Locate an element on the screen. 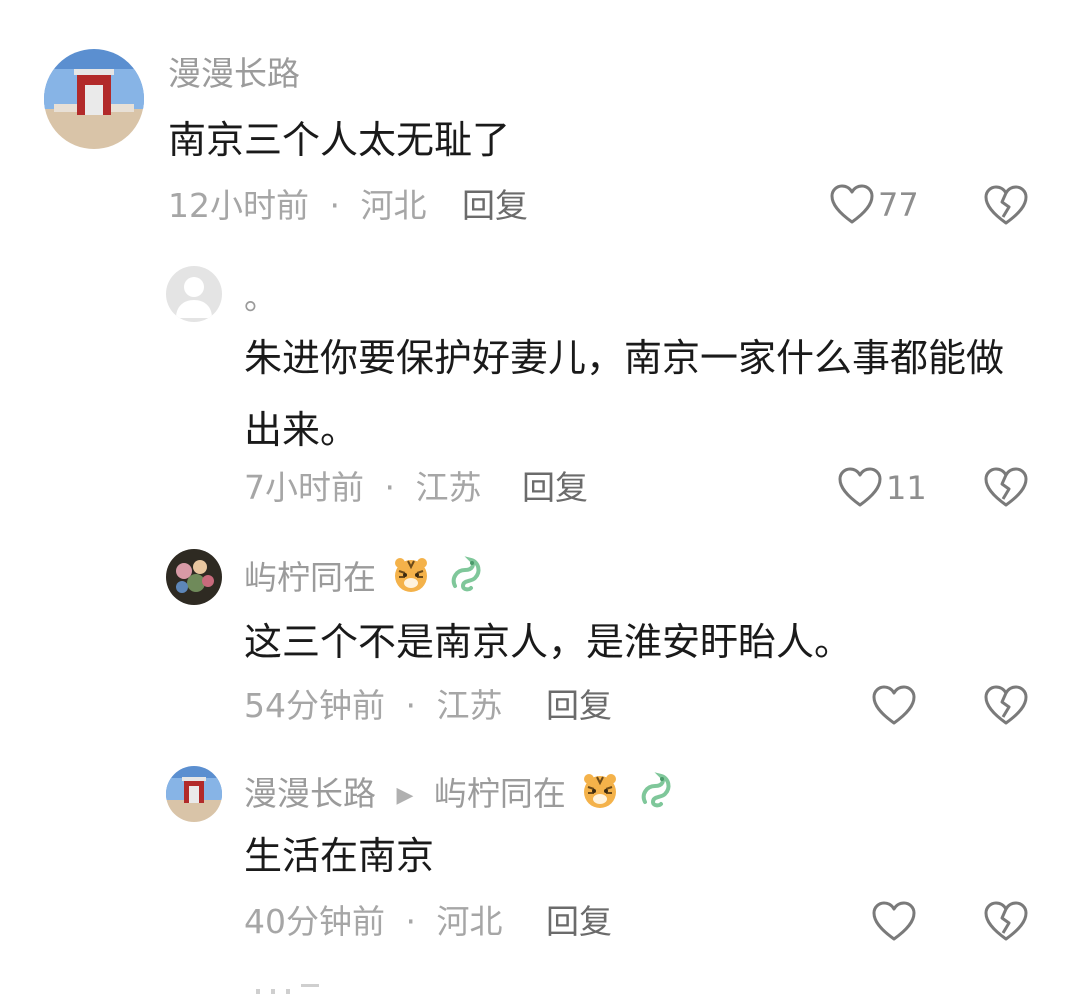 This screenshot has width=1080, height=994. comment-time: 12小时前 is located at coordinates (238, 205).